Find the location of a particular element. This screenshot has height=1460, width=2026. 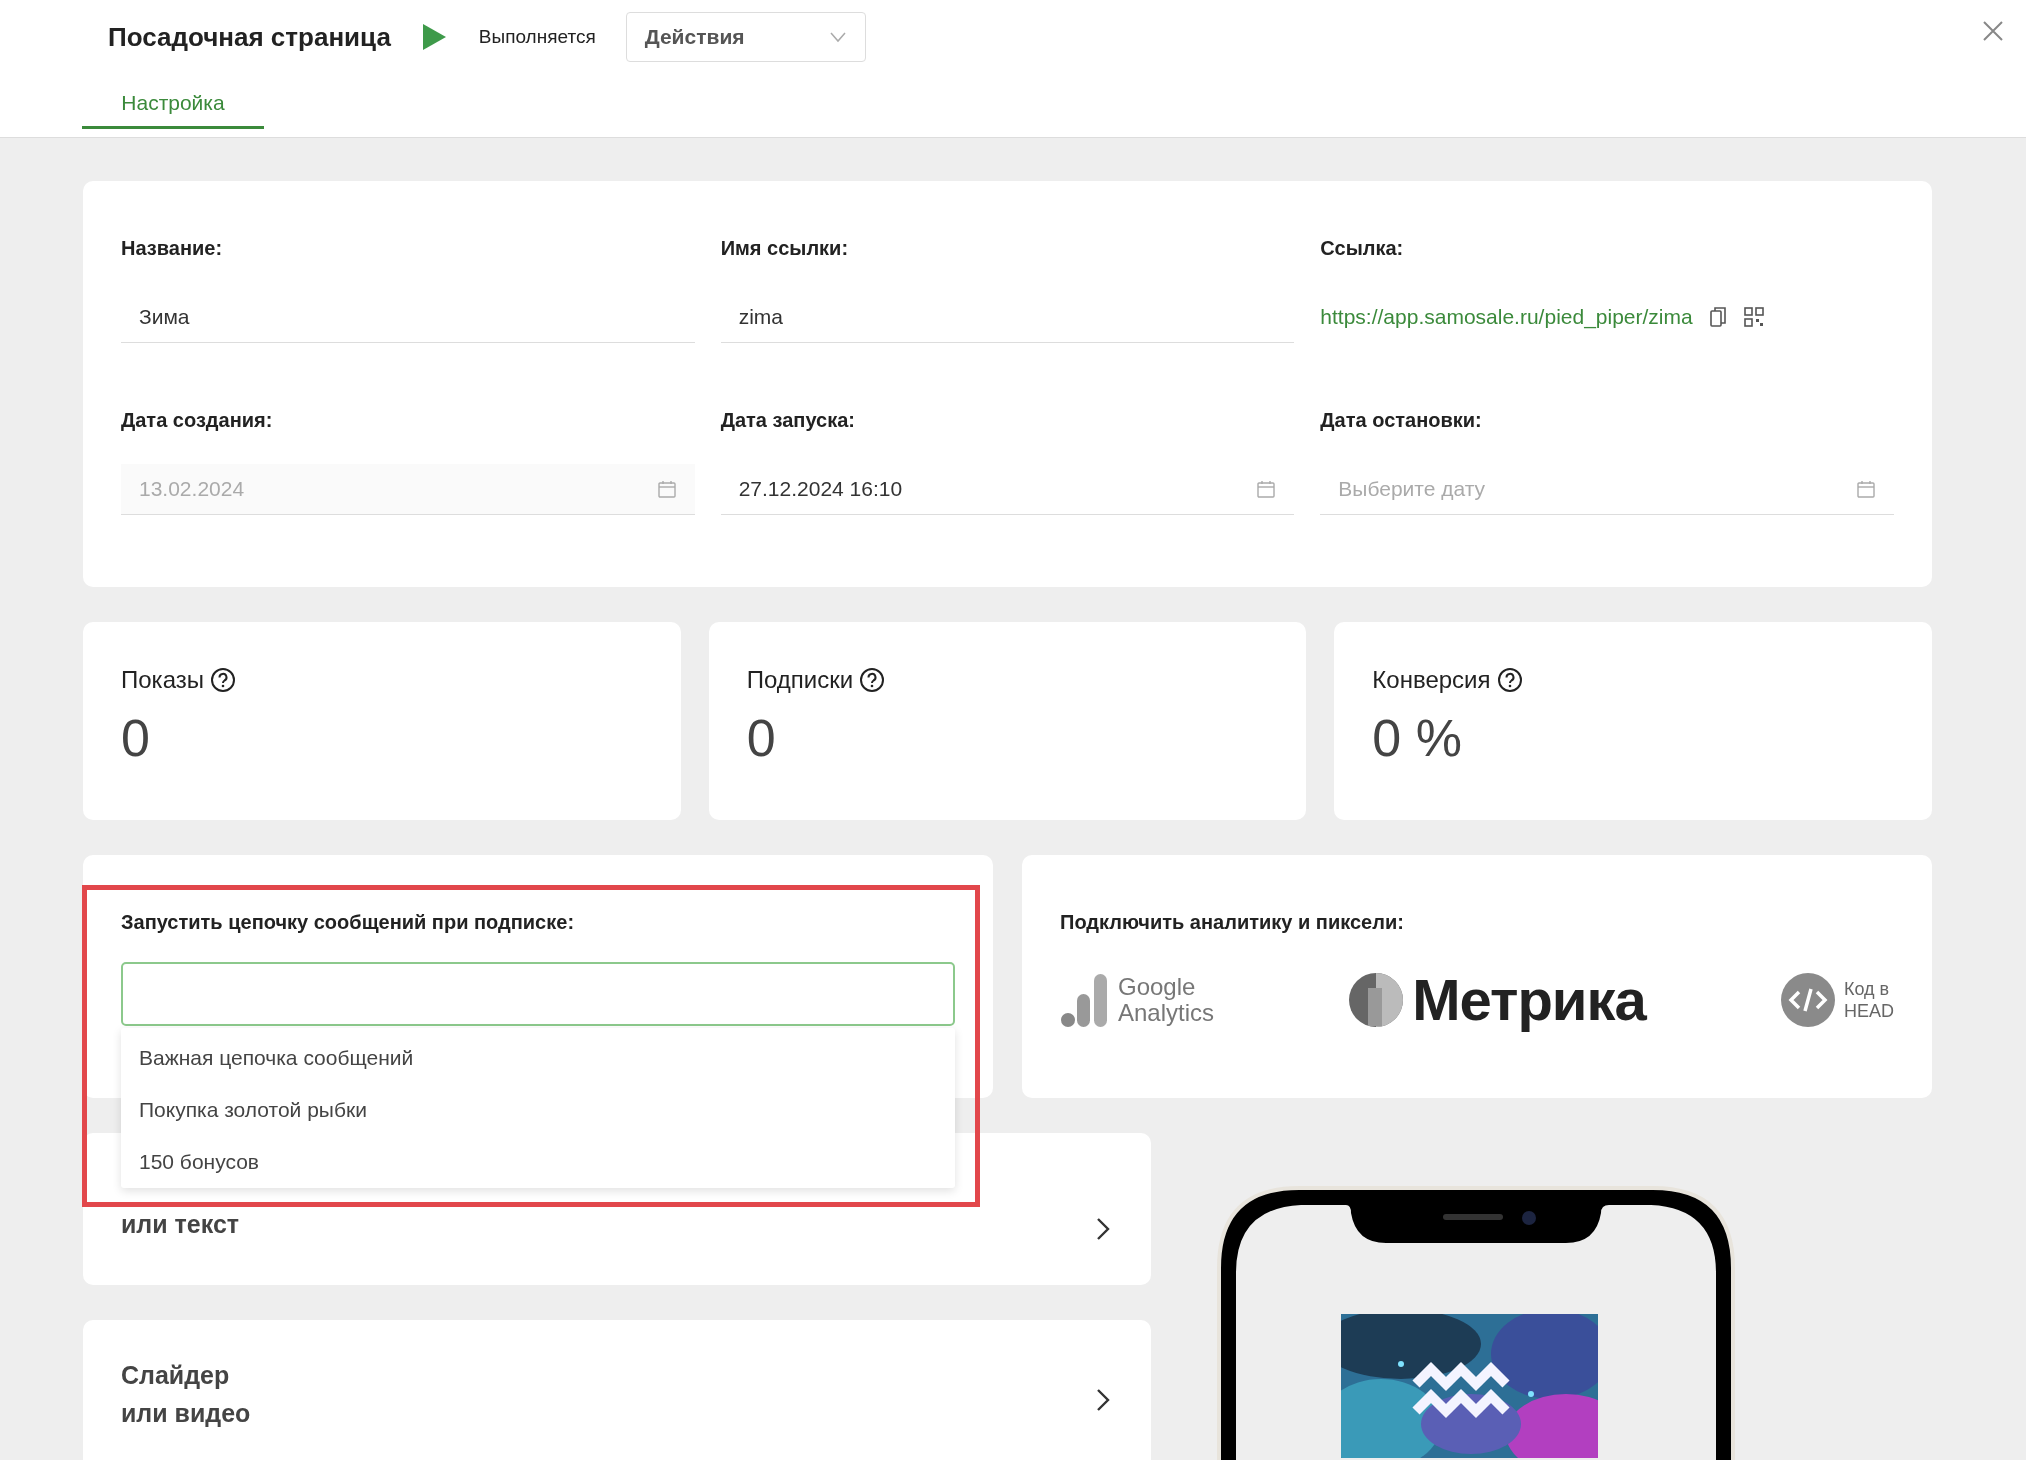

date-field: 27.12.2024 16:10 is located at coordinates (1007, 489).